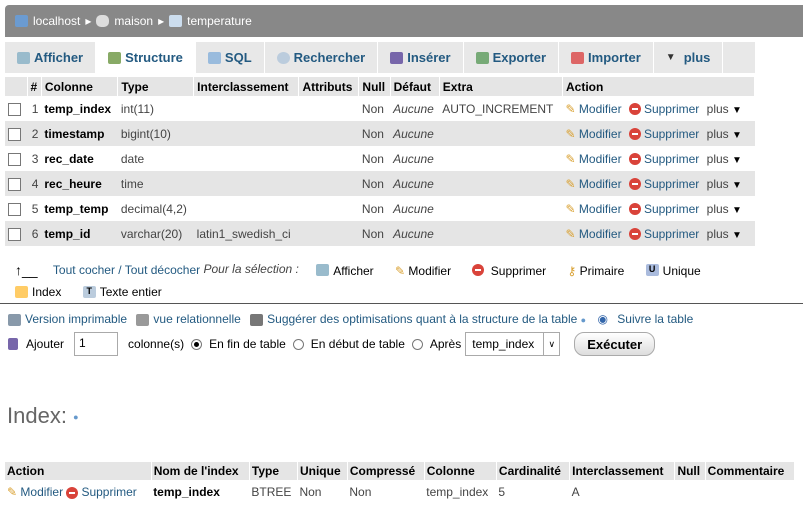  Describe the element at coordinates (155, 133) in the screenshot. I see `column-type: bigint(10)` at that location.